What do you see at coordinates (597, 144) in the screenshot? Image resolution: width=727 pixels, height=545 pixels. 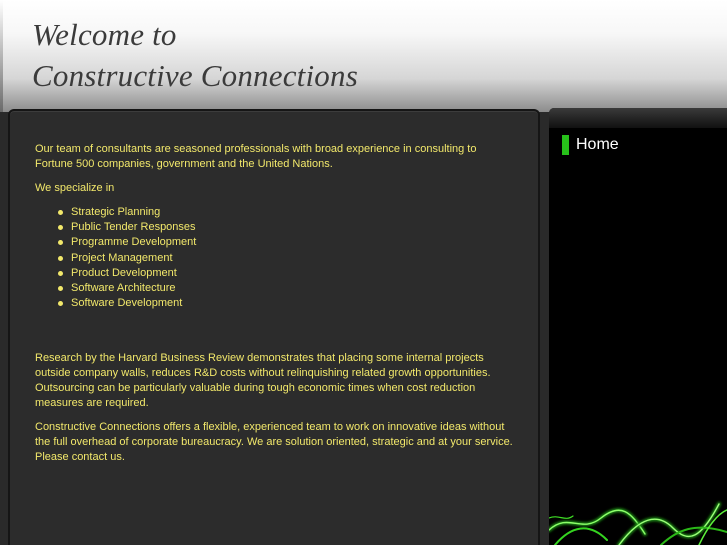 I see `nav-item-label: Home` at bounding box center [597, 144].